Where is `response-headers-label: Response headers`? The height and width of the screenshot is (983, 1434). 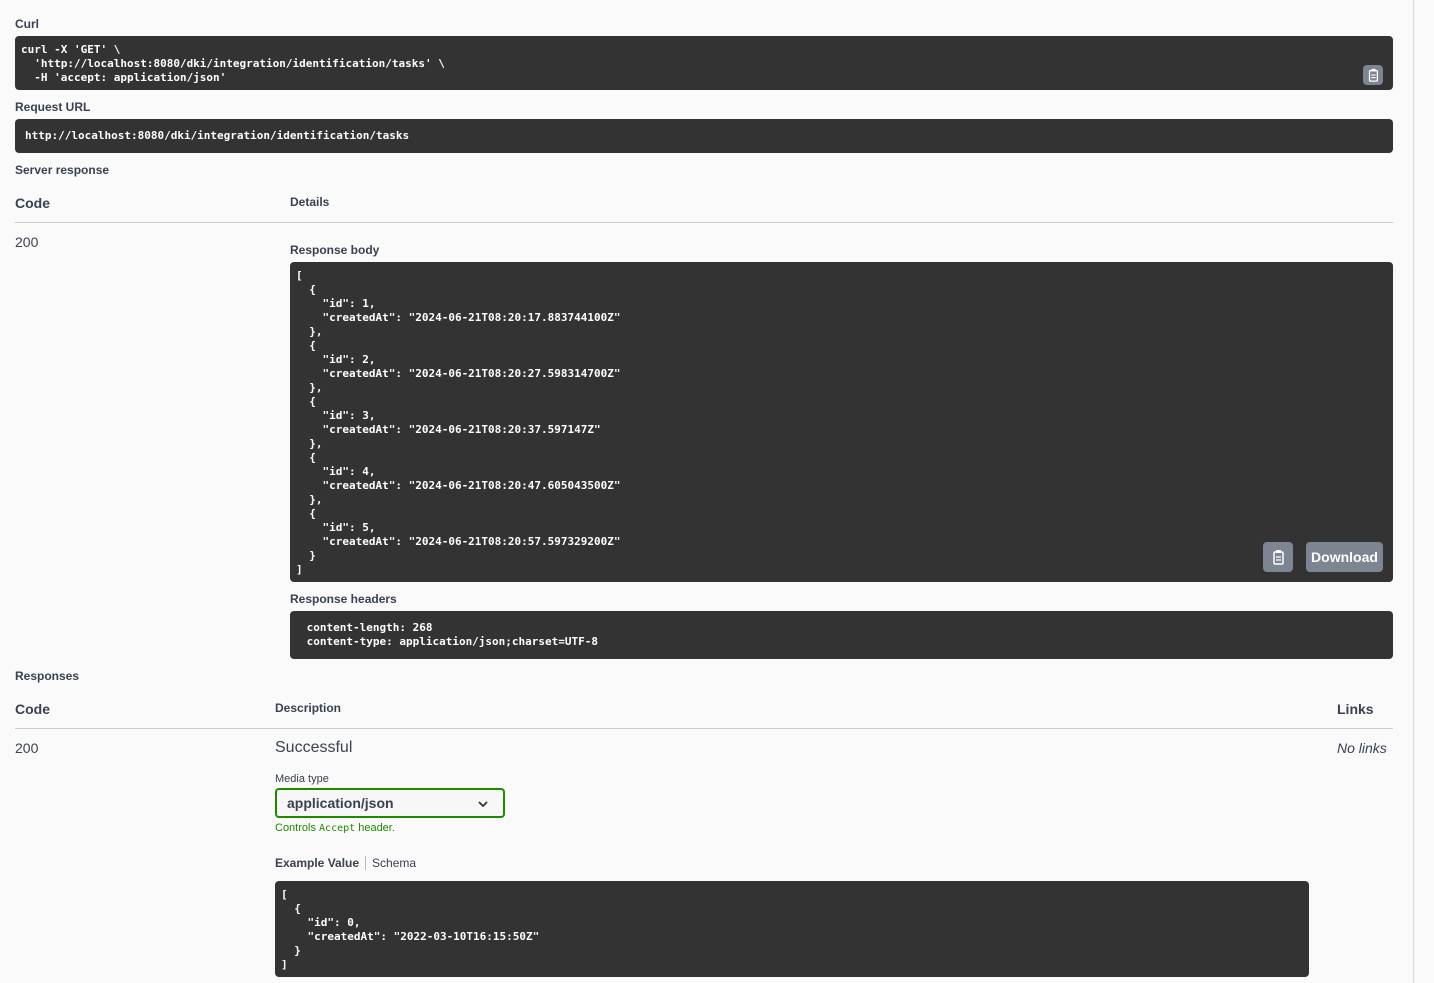 response-headers-label: Response headers is located at coordinates (343, 599).